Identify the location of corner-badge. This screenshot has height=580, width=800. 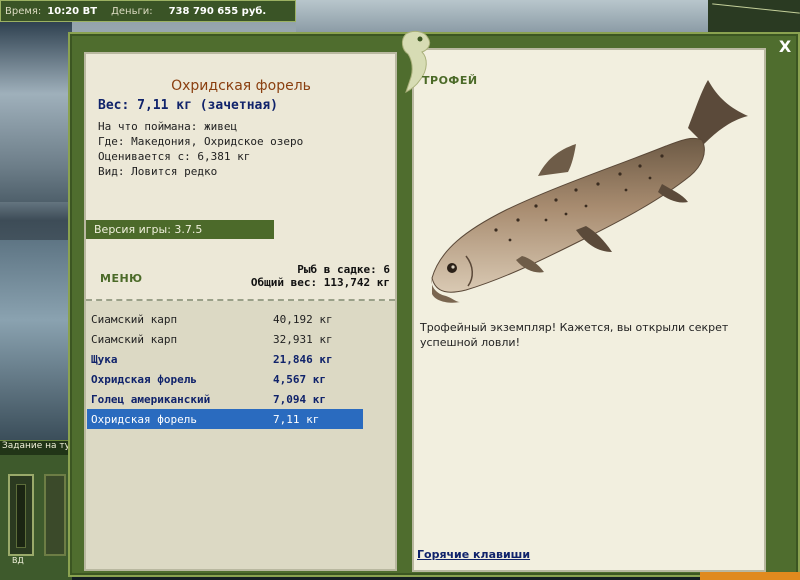
(750, 576).